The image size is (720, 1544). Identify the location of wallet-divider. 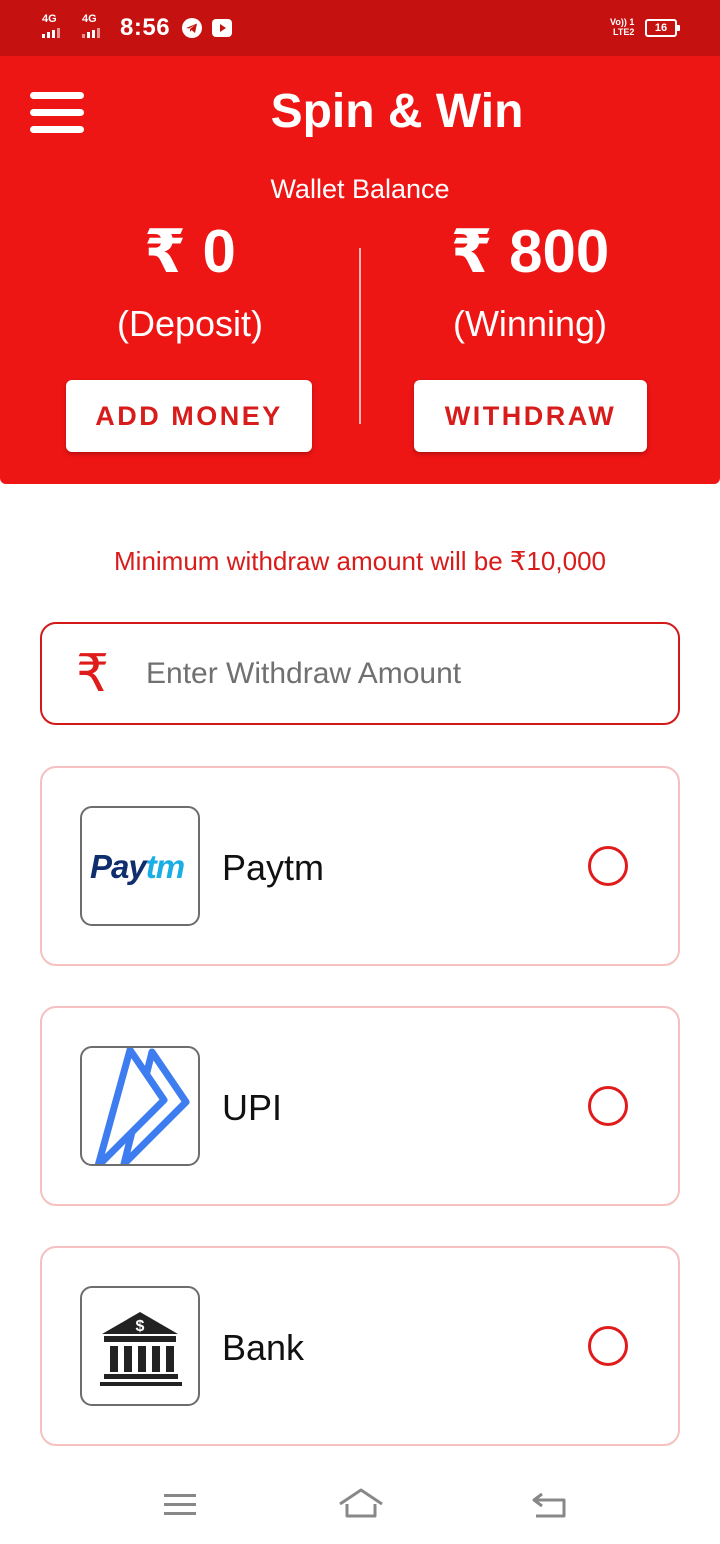
(360, 336).